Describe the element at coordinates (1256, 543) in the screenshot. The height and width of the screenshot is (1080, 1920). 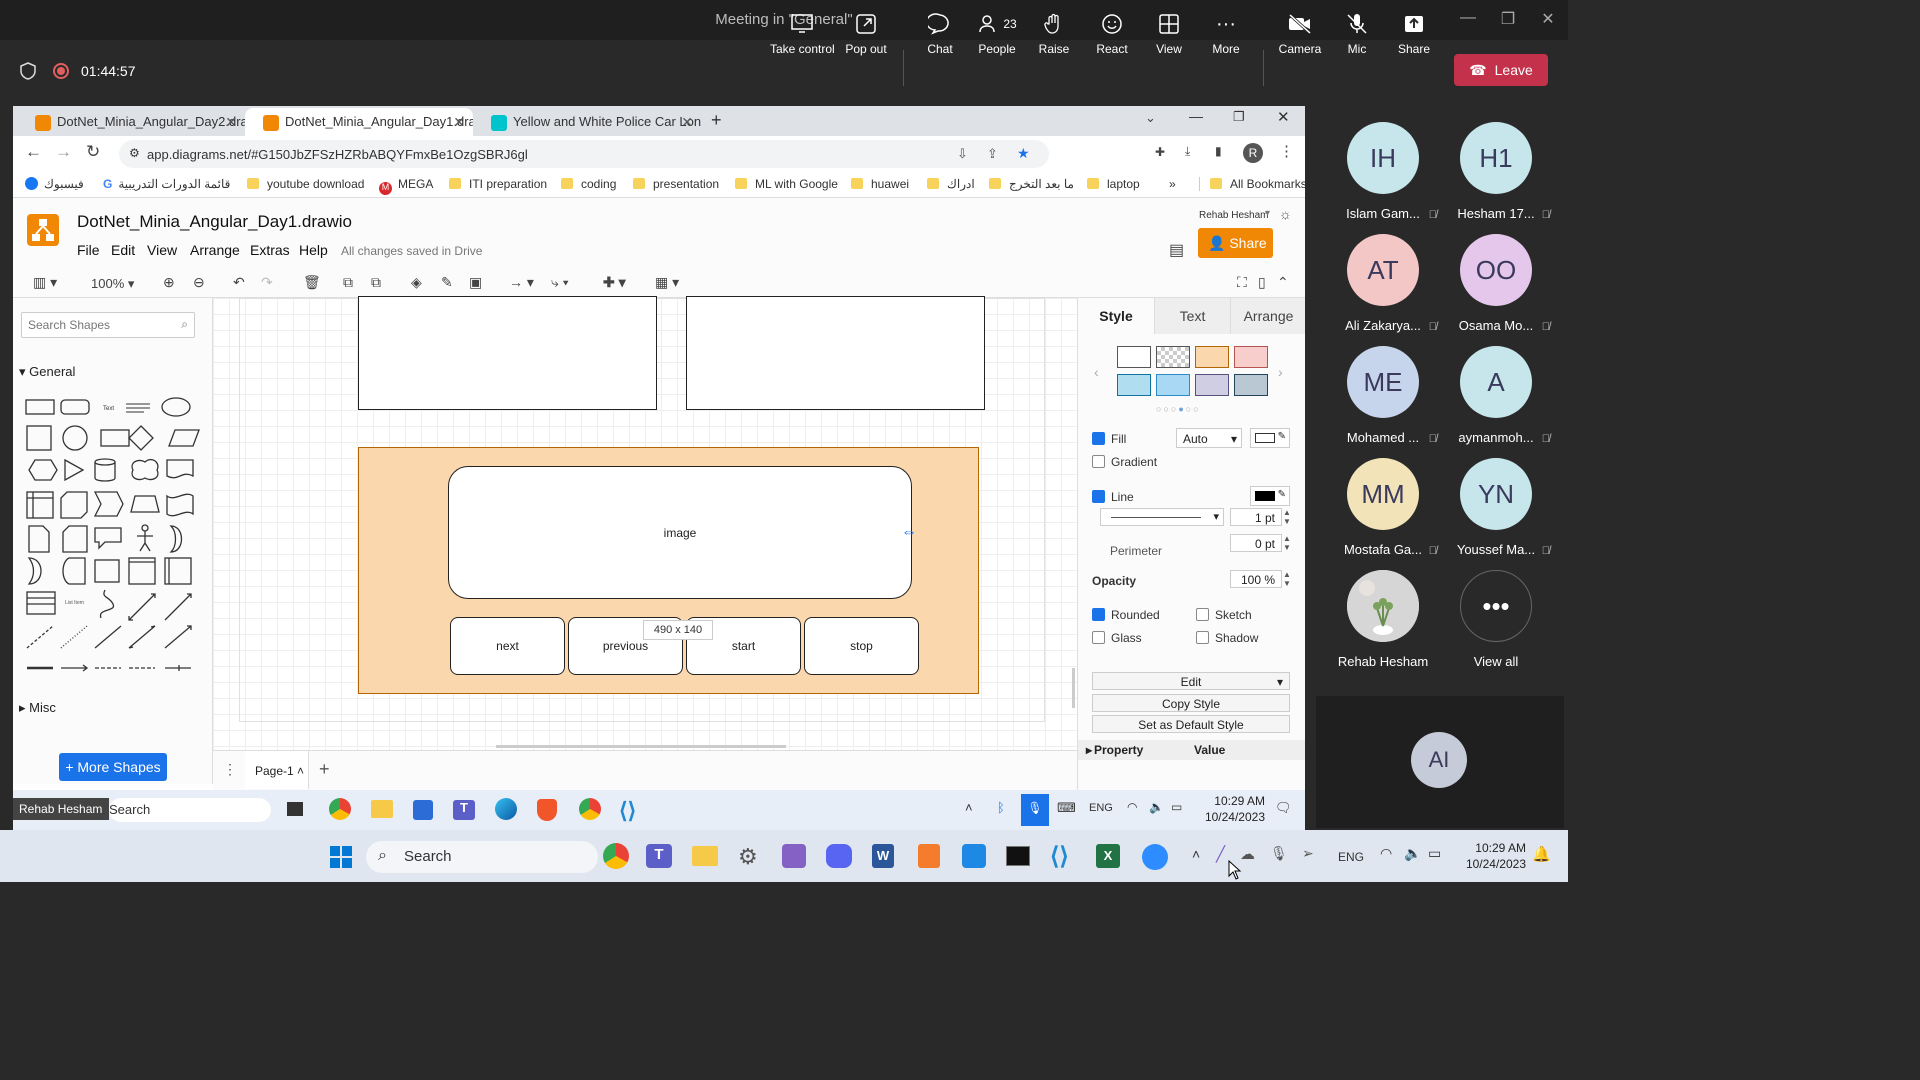
I see `perimeter-input: 0 pt` at that location.